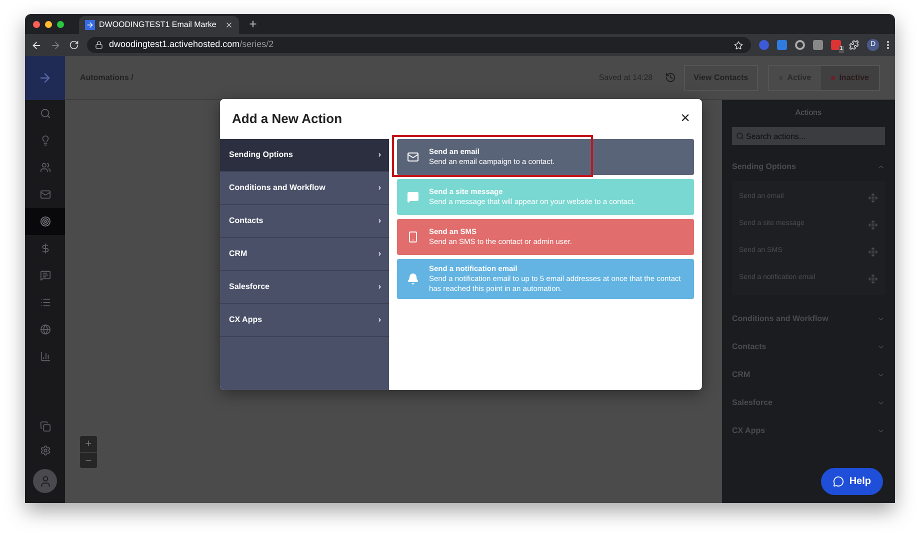 The height and width of the screenshot is (542, 923). I want to click on url-text: dwoodingtest1.activehosted.com/series/2, so click(191, 45).